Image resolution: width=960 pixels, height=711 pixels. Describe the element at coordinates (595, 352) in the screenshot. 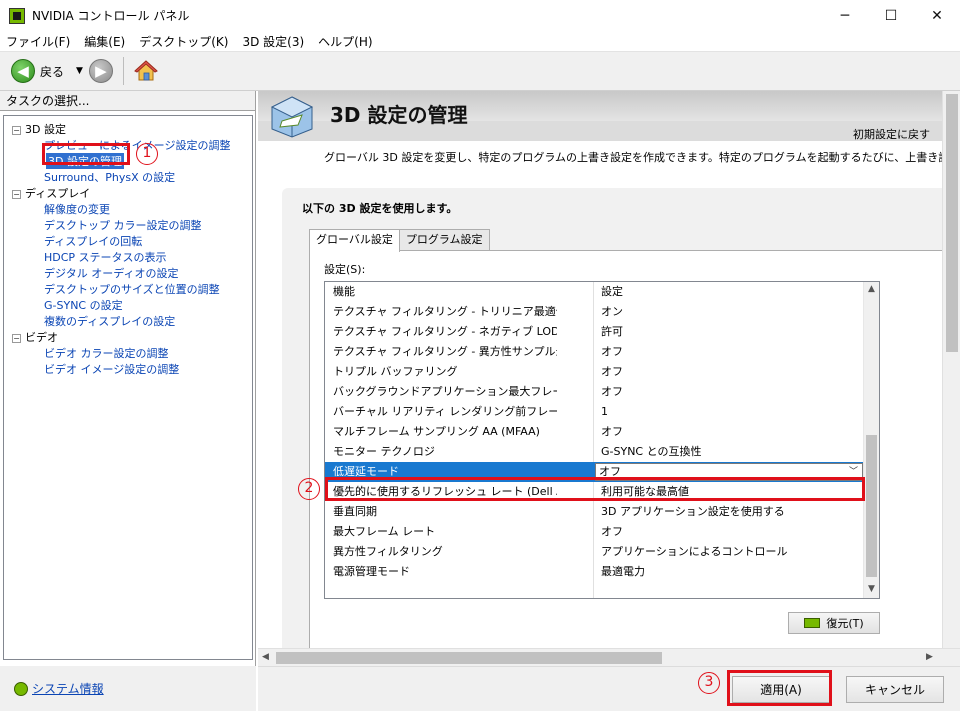

I see `table-row: テクスチャ フィルタリング - 異方性サンプル最適化 オフ` at that location.